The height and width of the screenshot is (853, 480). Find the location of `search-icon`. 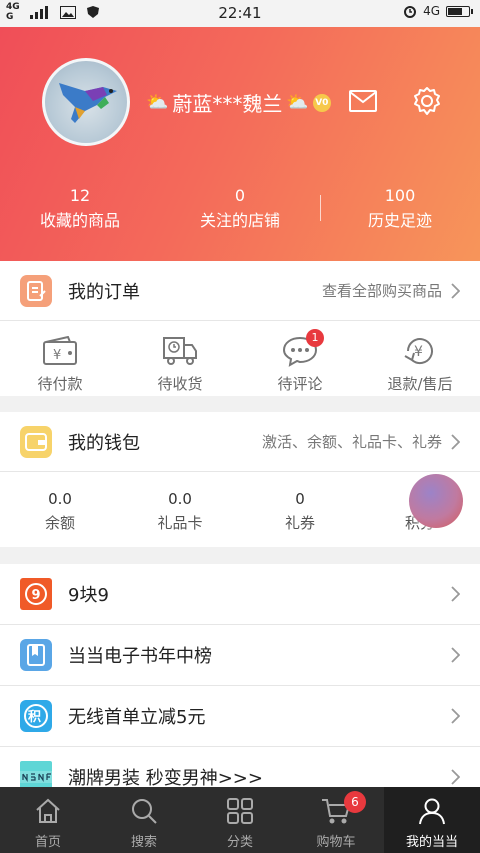

search-icon is located at coordinates (144, 811).